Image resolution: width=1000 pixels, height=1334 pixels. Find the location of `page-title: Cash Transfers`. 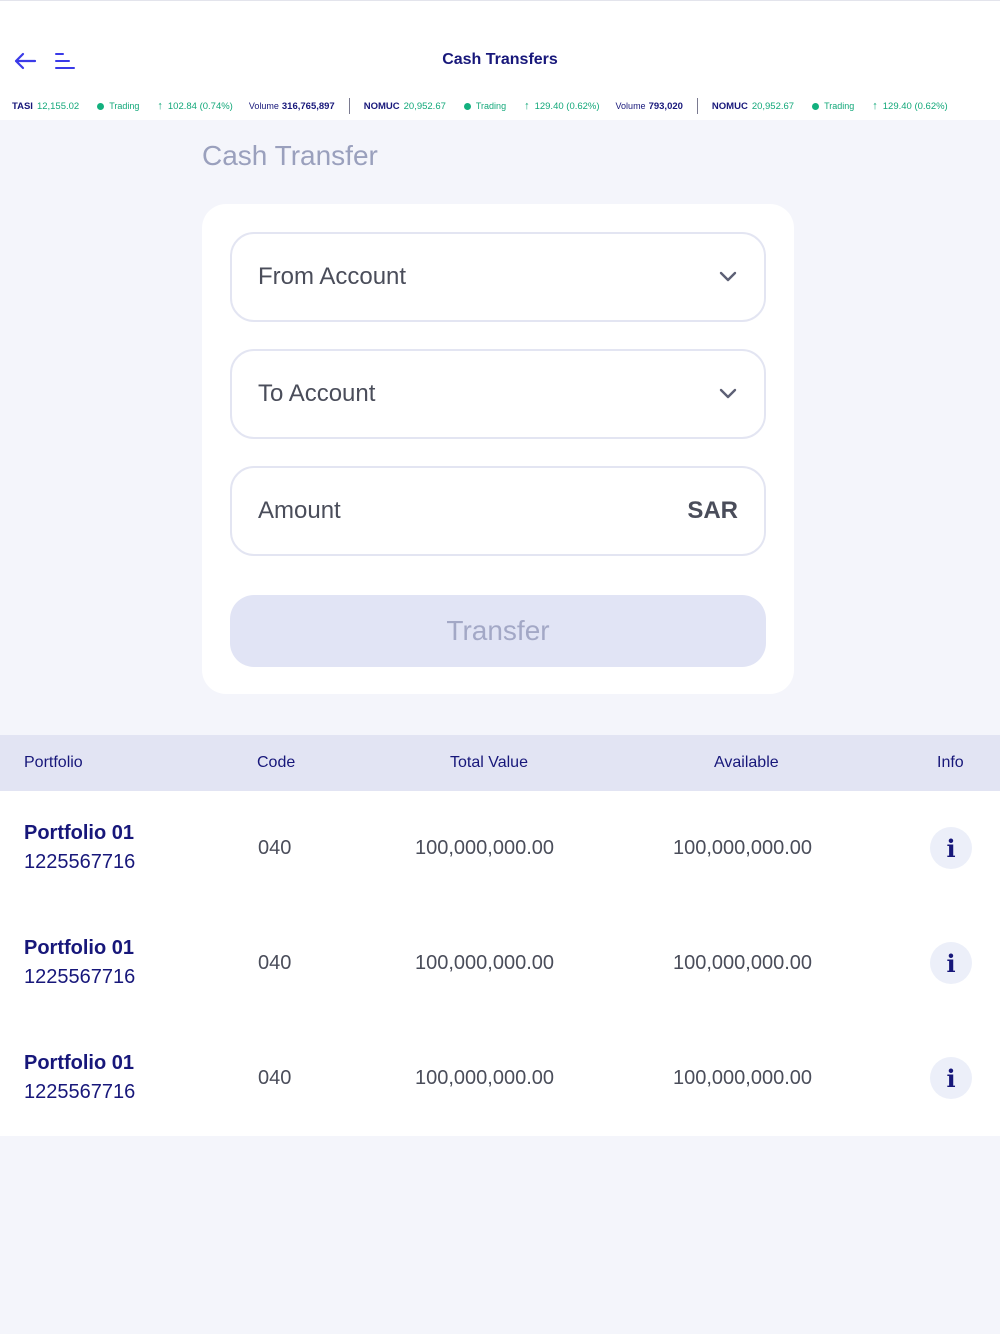

page-title: Cash Transfers is located at coordinates (500, 59).